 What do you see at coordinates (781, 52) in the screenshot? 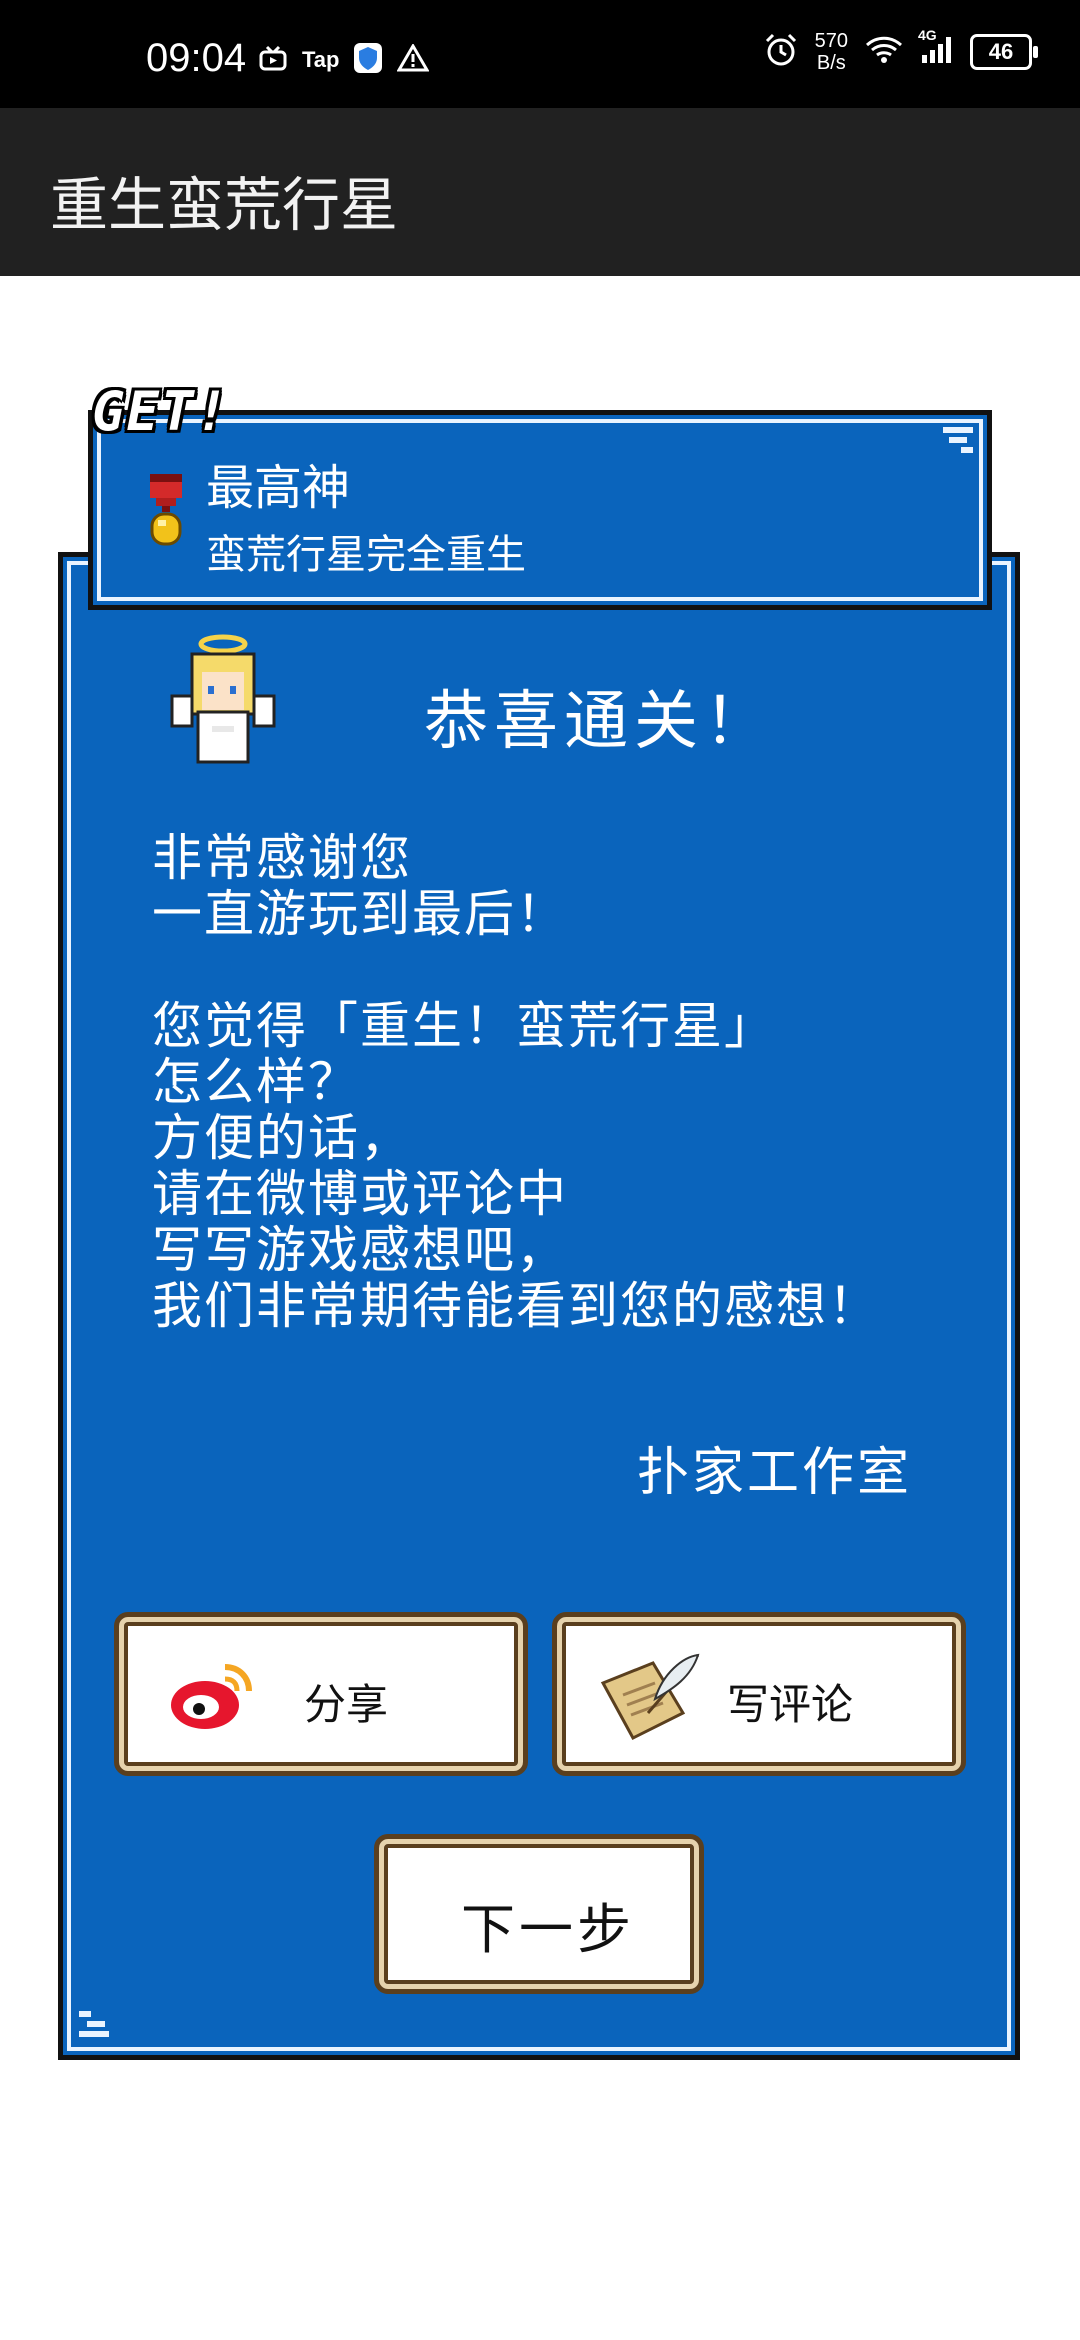
I see `alarm-icon` at bounding box center [781, 52].